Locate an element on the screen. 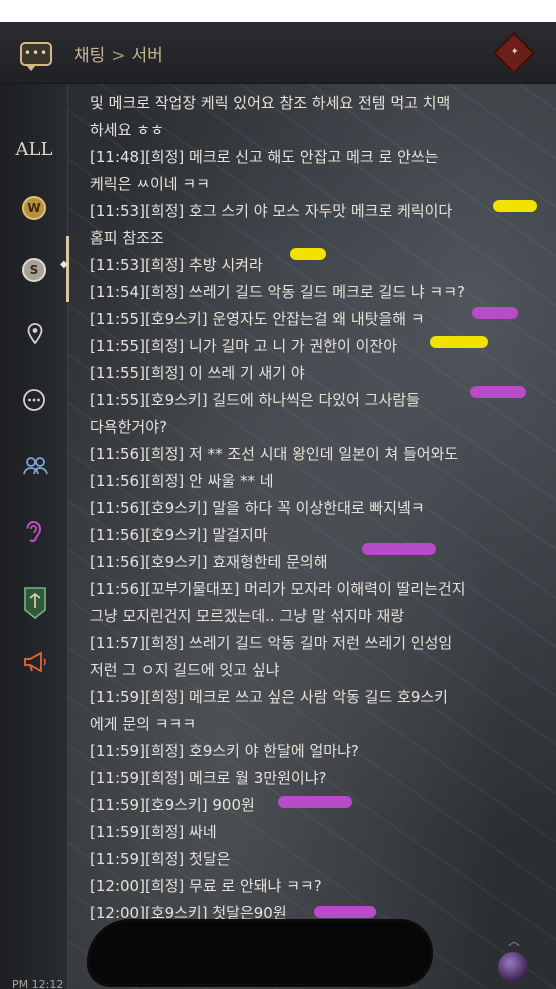  chat-message-line: 하세요 ㅎㅎ is located at coordinates (315, 130).